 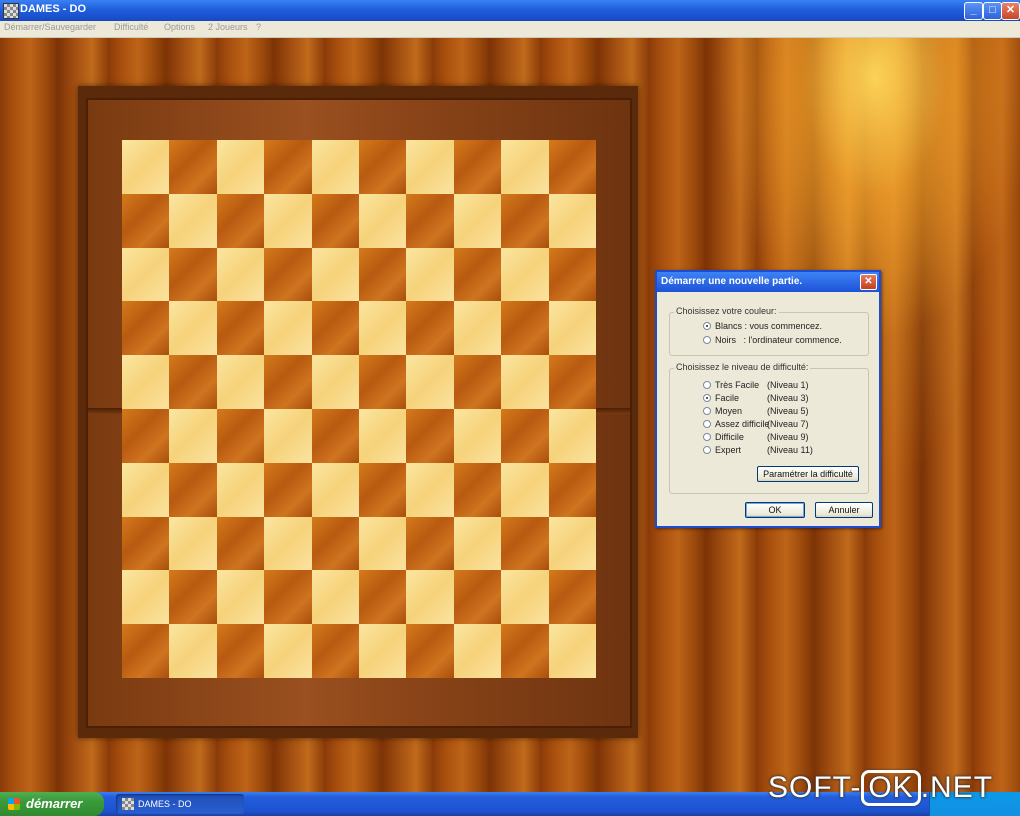 What do you see at coordinates (52, 804) in the screenshot?
I see `start-button: démarrer` at bounding box center [52, 804].